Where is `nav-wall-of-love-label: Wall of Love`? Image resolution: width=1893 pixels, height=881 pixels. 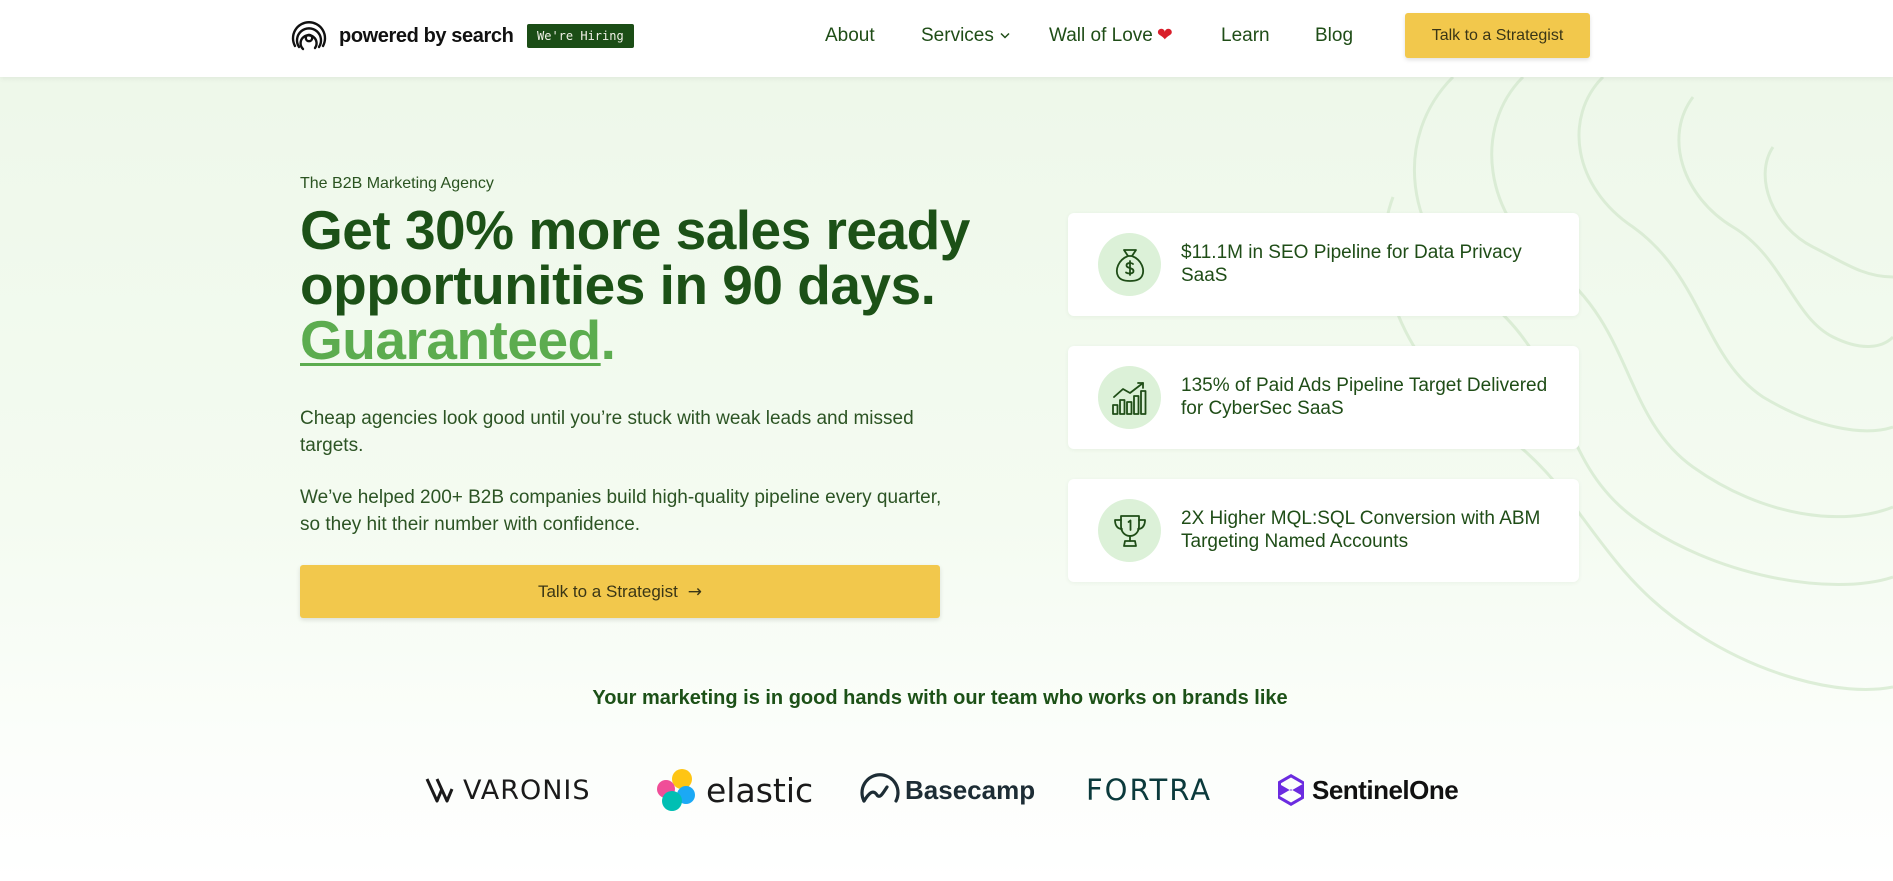
nav-wall-of-love-label: Wall of Love is located at coordinates (1101, 35).